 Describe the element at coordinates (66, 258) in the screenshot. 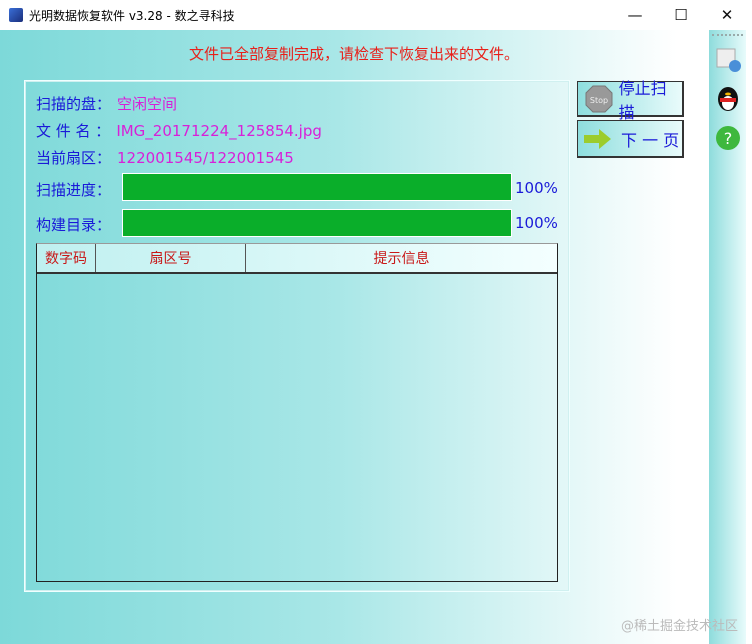

I see `column-header-code: 数字码` at that location.